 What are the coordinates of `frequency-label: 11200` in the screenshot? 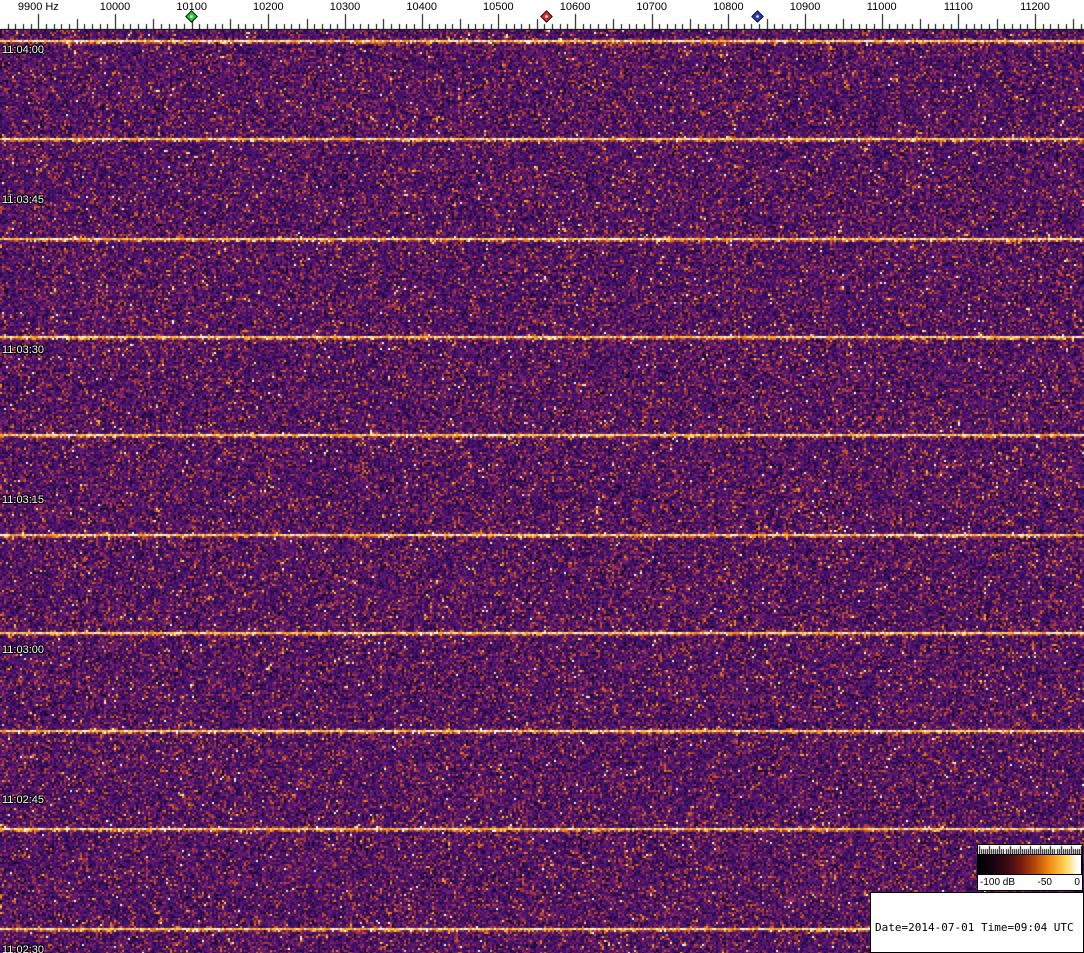 It's located at (1035, 7).